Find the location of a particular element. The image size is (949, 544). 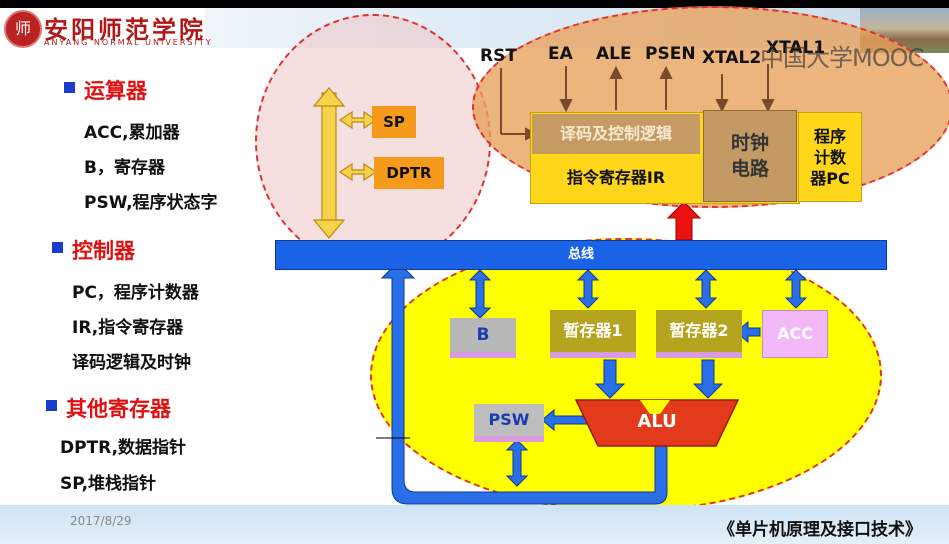

clock-circuit: 时钟 电路 is located at coordinates (750, 156).